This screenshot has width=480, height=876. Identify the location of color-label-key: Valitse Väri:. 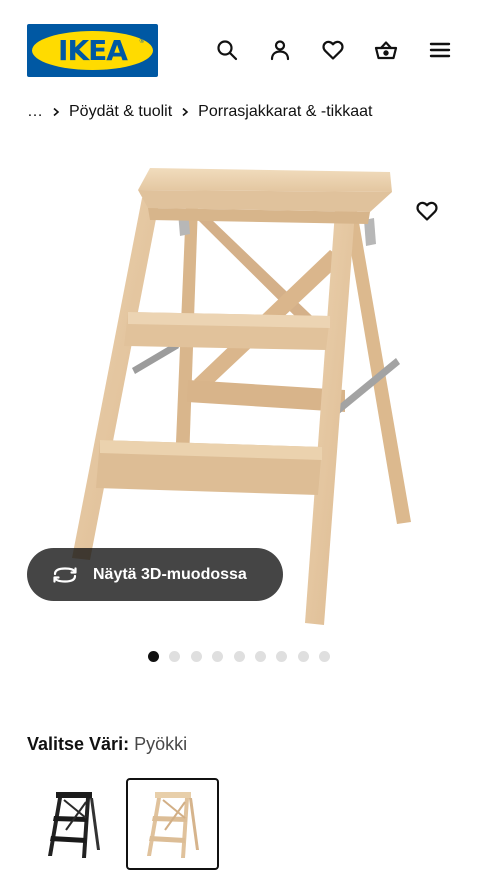
(78, 744).